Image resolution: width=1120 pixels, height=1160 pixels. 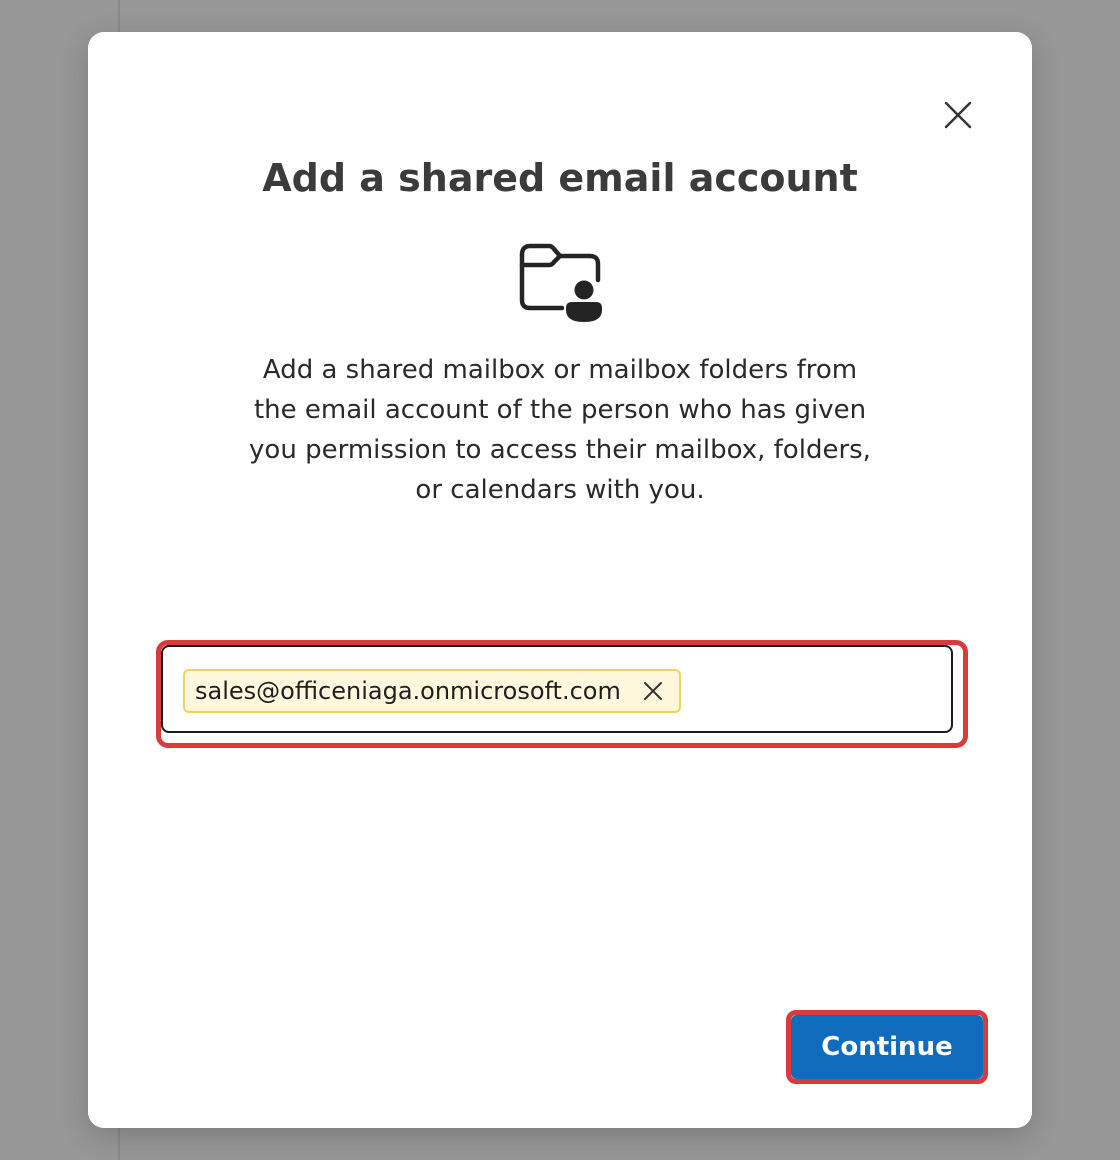 I want to click on remove-icon, so click(x=652, y=691).